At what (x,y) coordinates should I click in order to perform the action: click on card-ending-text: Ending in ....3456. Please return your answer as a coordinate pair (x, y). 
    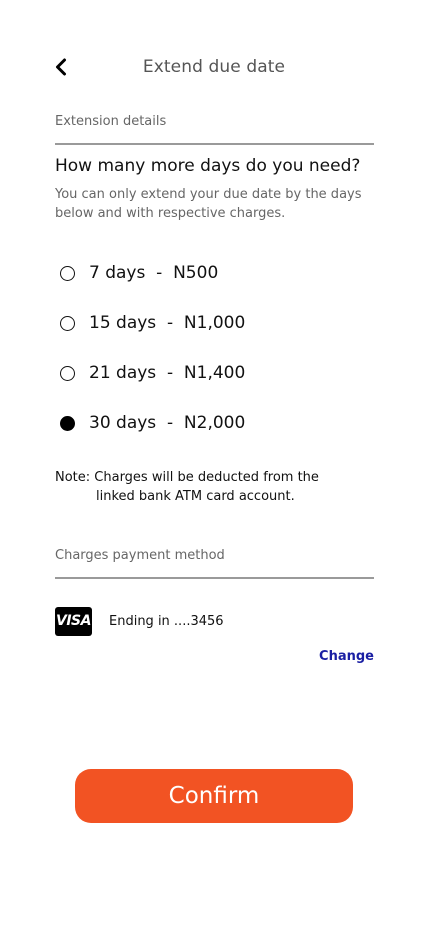
    Looking at the image, I should click on (166, 621).